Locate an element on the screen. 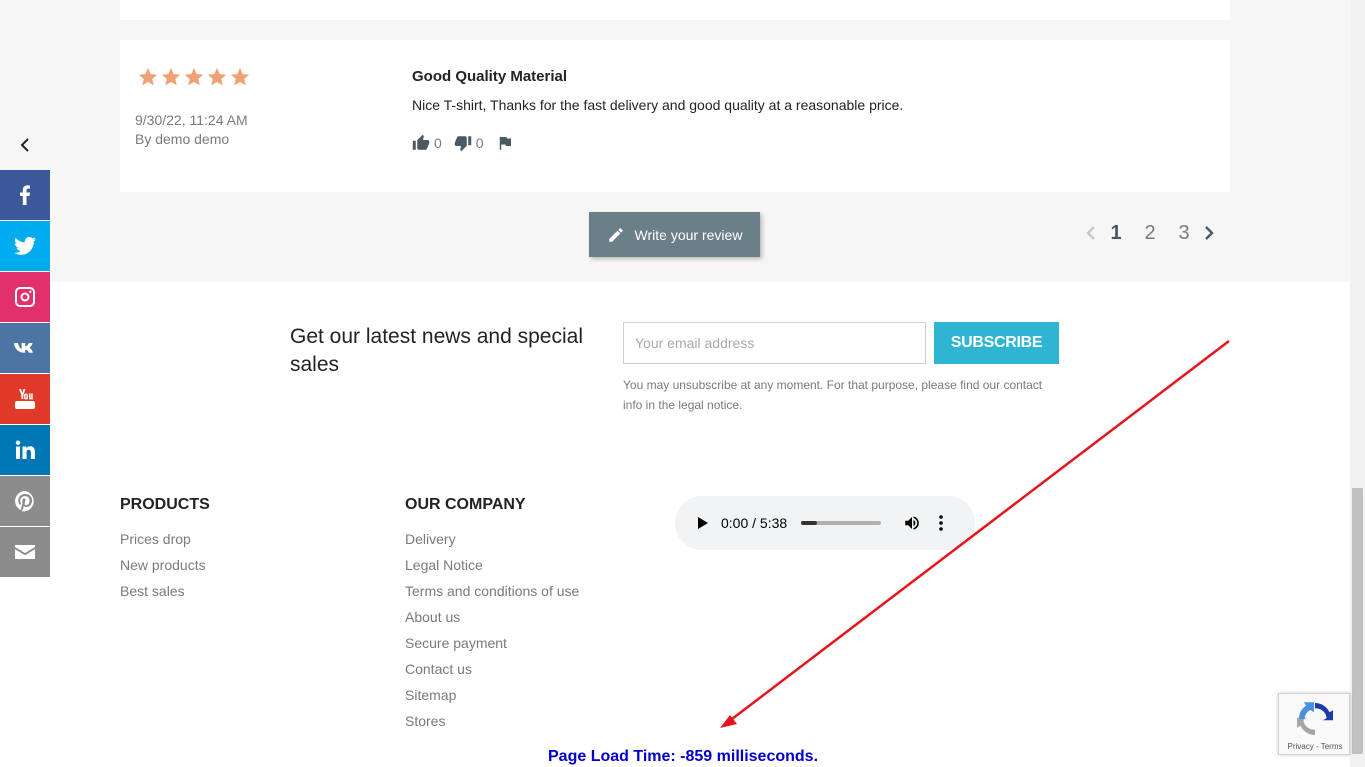 The image size is (1365, 767). youtube-button is located at coordinates (25, 399).